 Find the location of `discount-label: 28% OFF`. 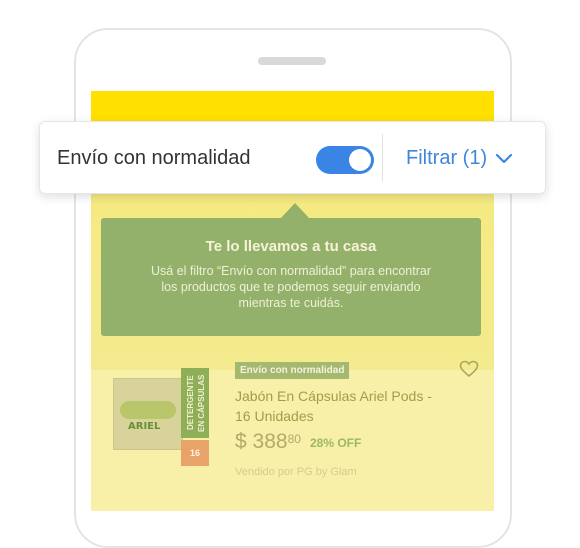

discount-label: 28% OFF is located at coordinates (336, 443).